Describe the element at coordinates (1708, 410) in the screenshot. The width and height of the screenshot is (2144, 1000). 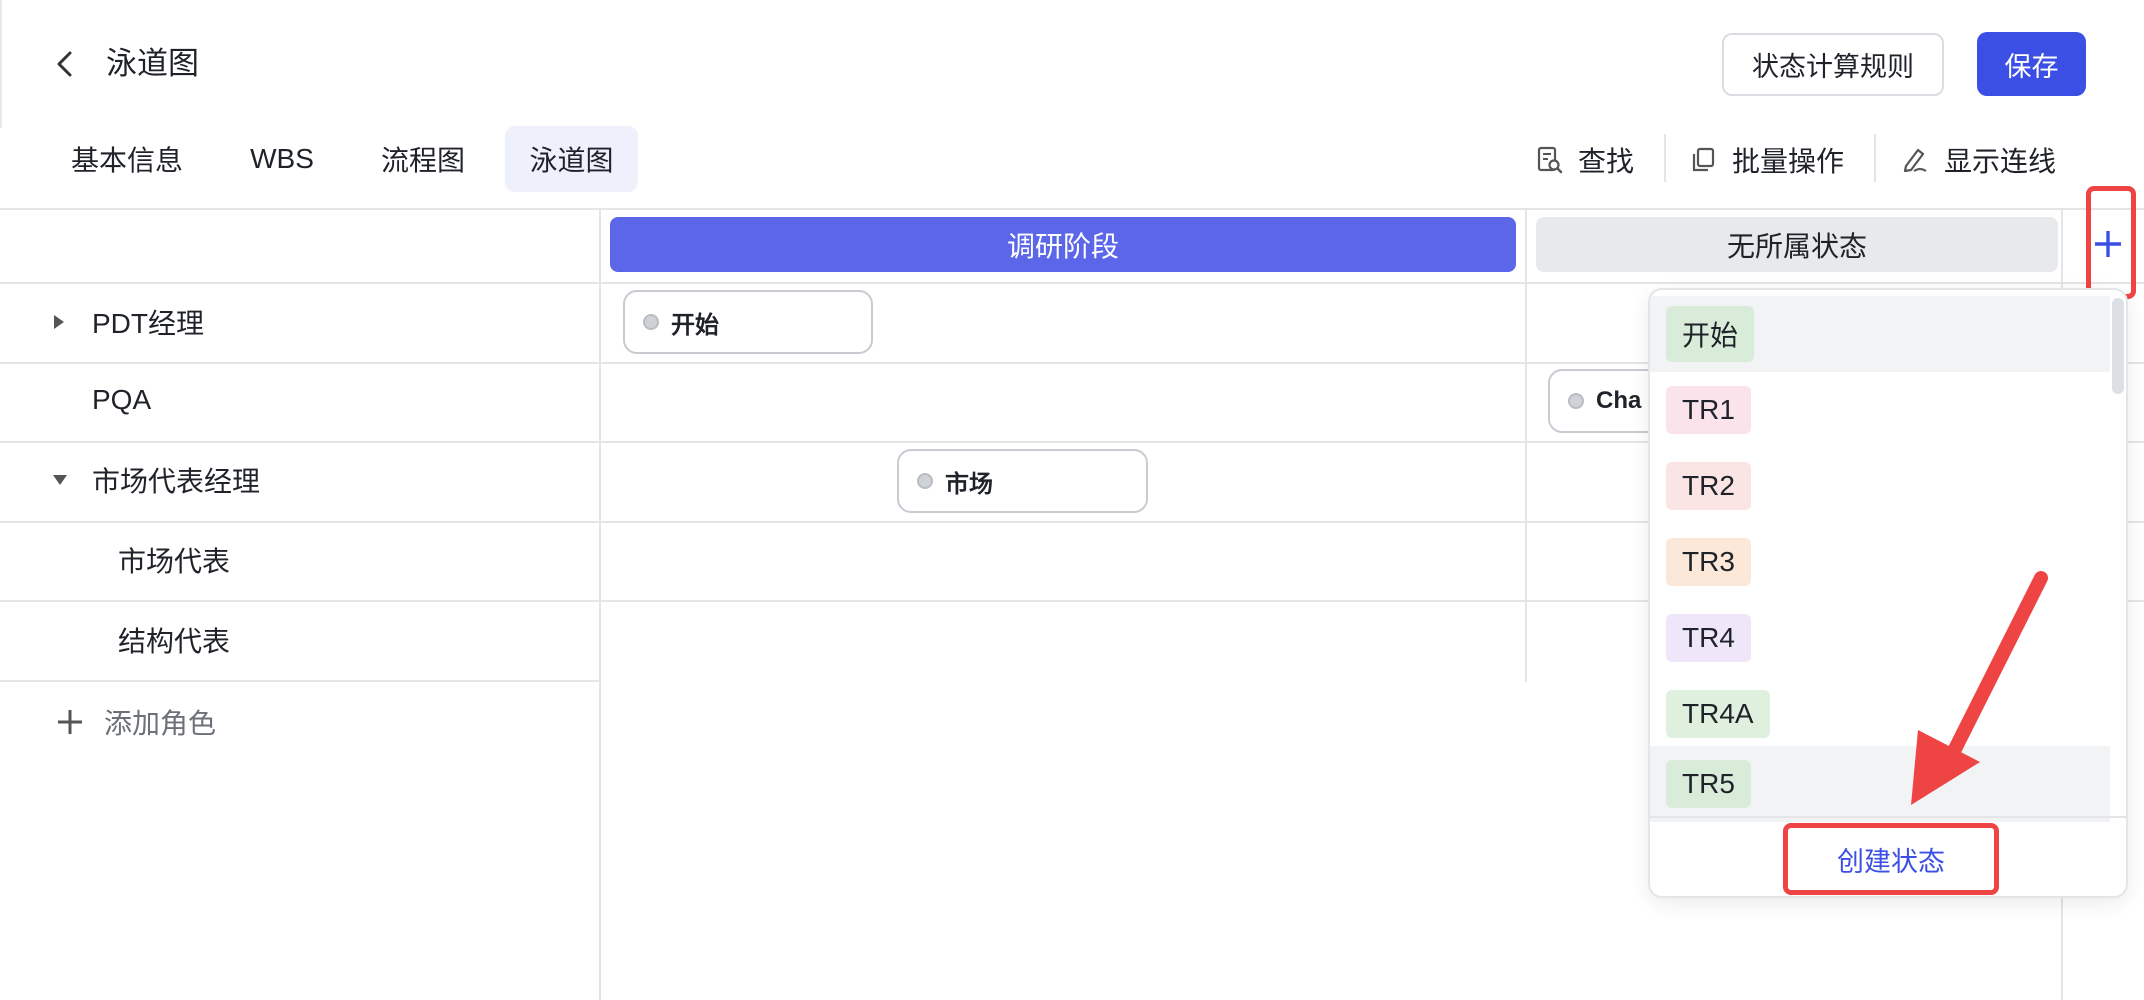
I see `status-tag: TR1` at that location.